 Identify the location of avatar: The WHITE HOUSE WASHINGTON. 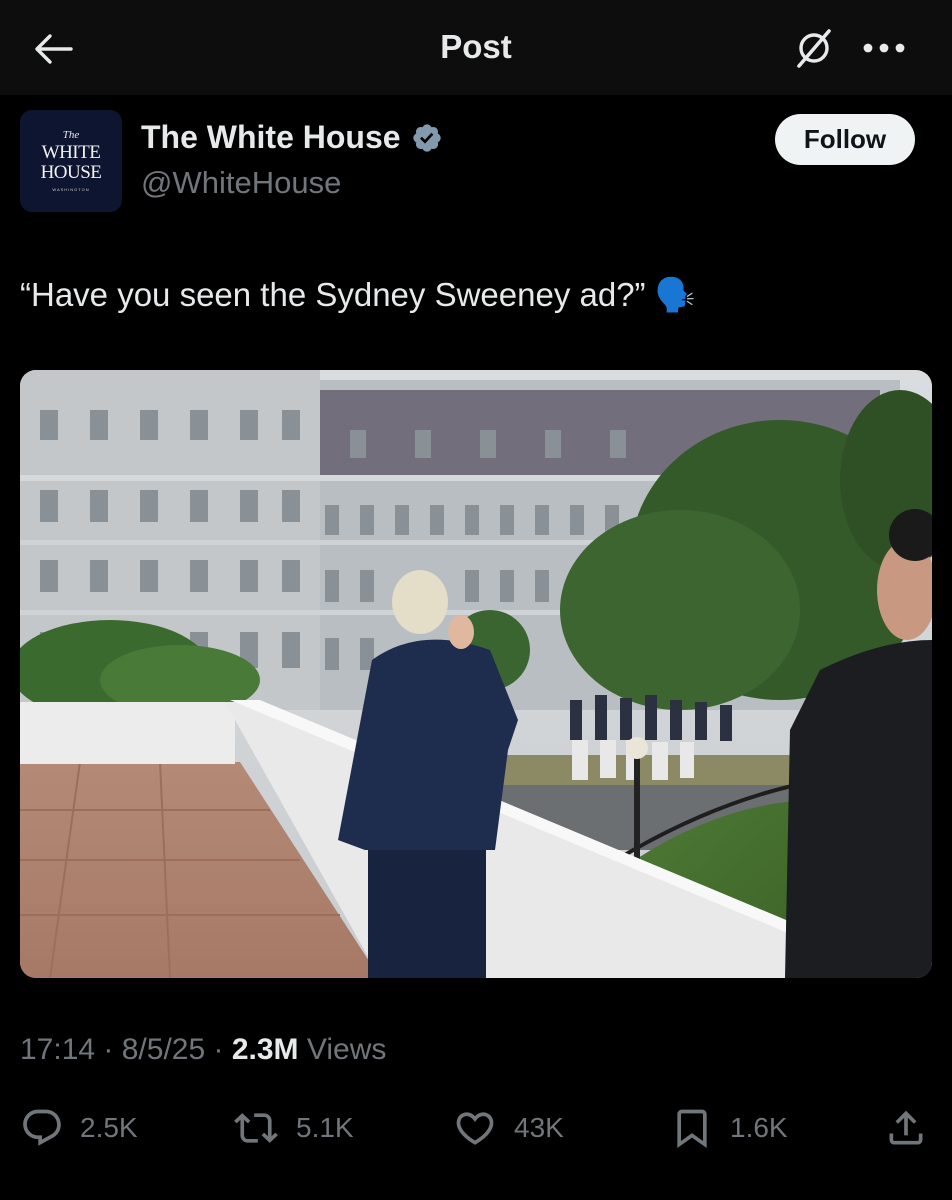
(71, 161).